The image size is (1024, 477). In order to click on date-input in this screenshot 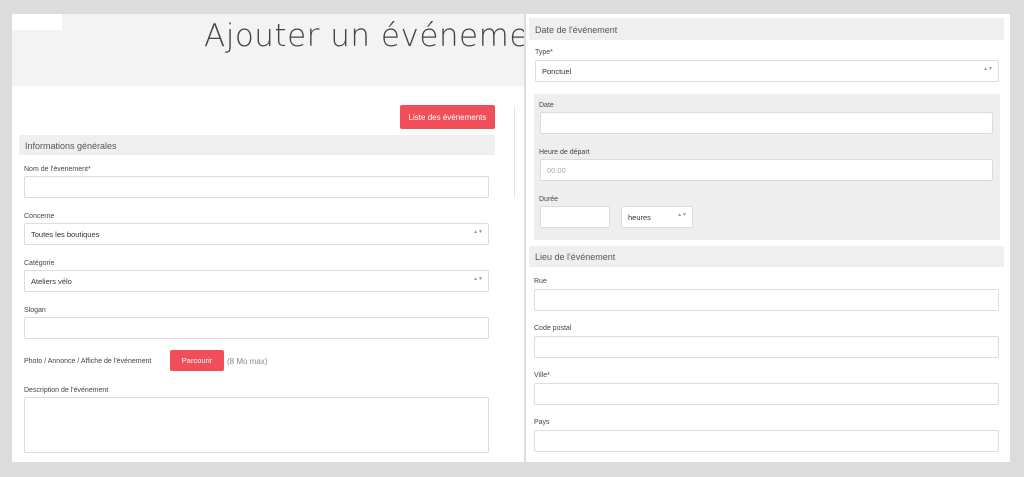, I will do `click(766, 123)`.